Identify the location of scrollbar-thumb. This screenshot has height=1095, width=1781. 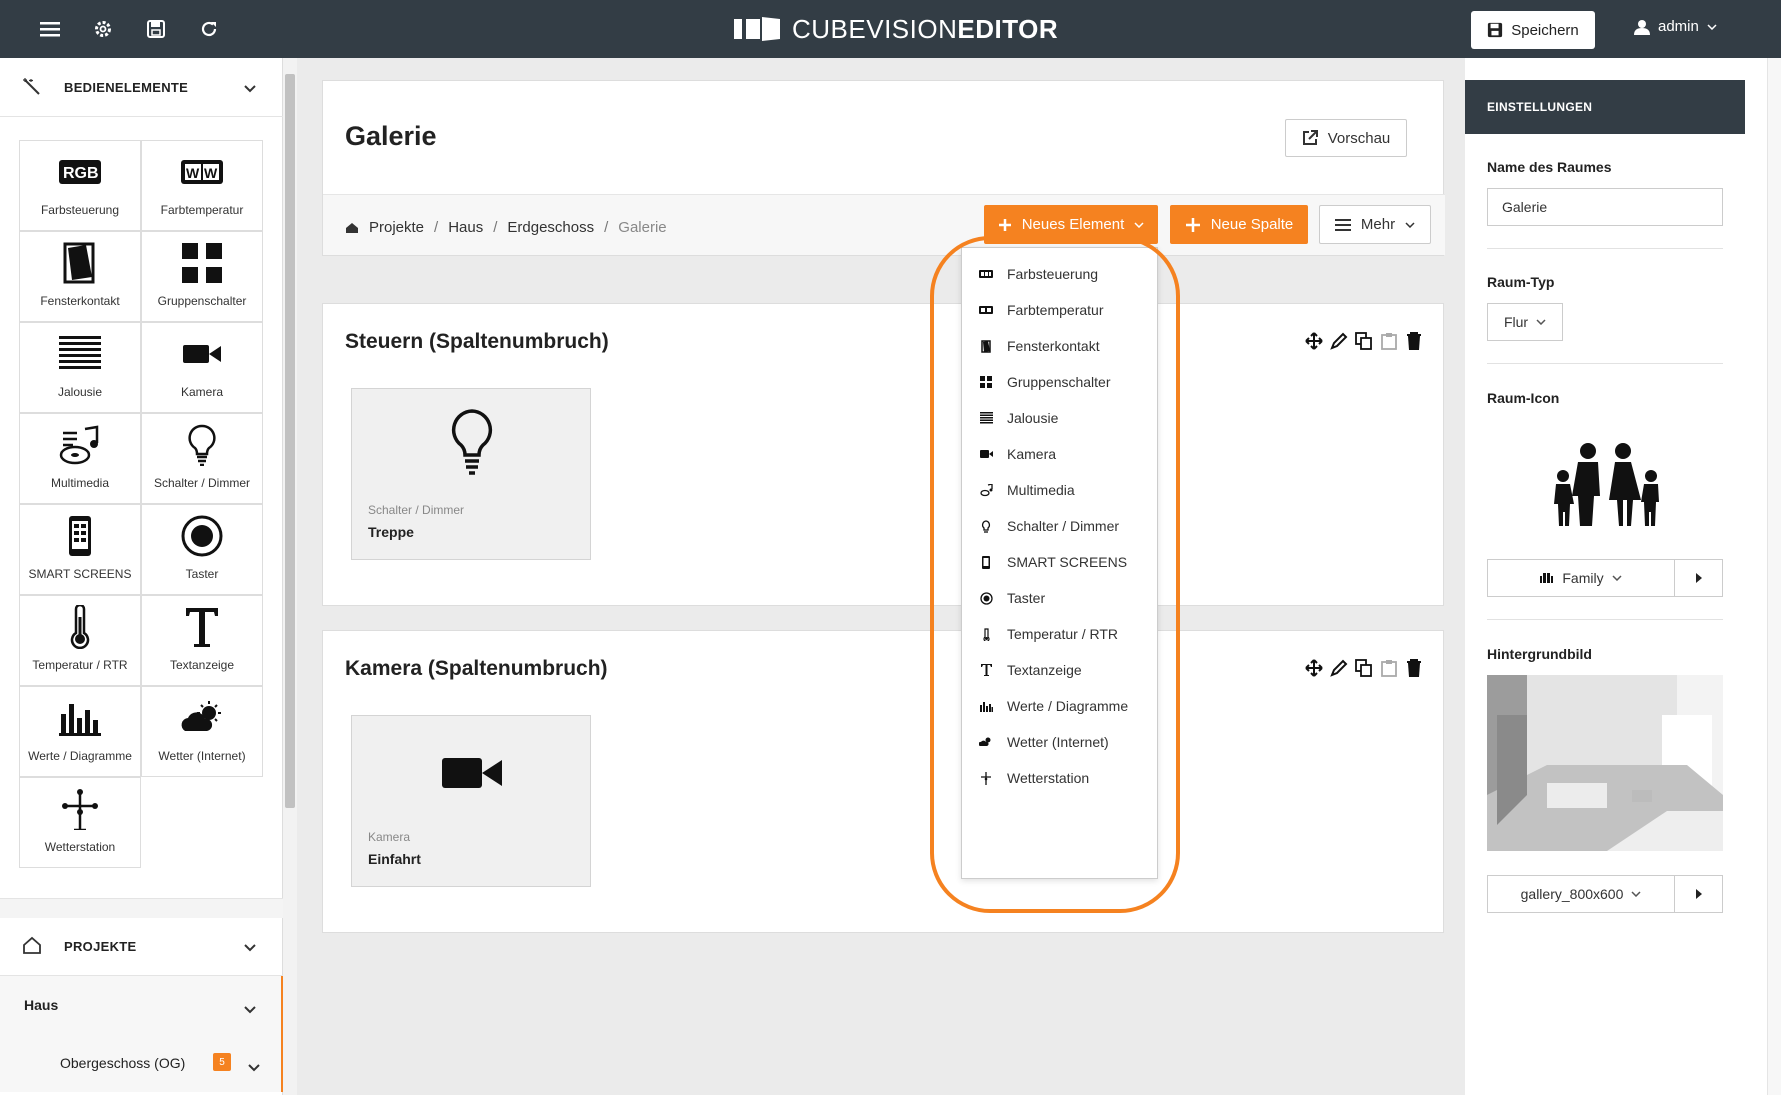
(290, 441).